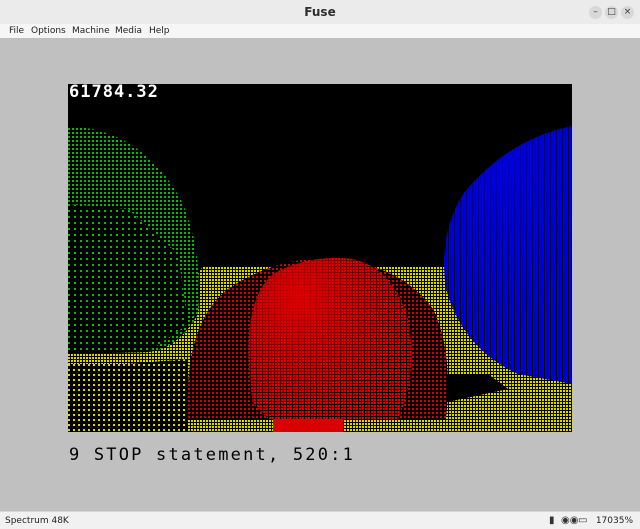  I want to click on machine-label: Spectrum 48K, so click(37, 521).